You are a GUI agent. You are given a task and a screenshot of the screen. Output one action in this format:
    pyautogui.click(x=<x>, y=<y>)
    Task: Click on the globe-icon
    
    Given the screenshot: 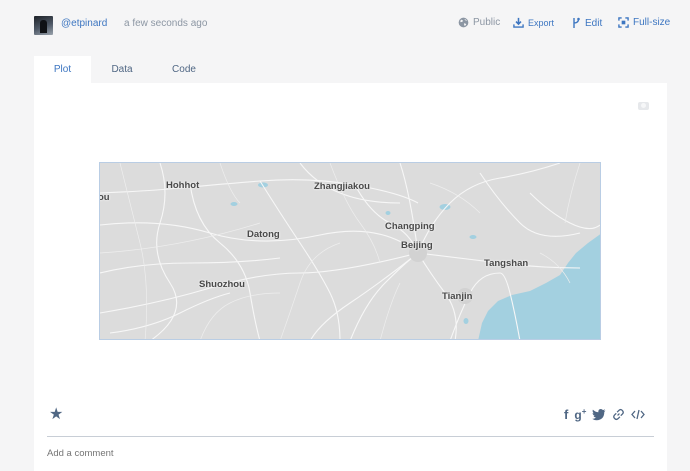 What is the action you would take?
    pyautogui.click(x=463, y=22)
    